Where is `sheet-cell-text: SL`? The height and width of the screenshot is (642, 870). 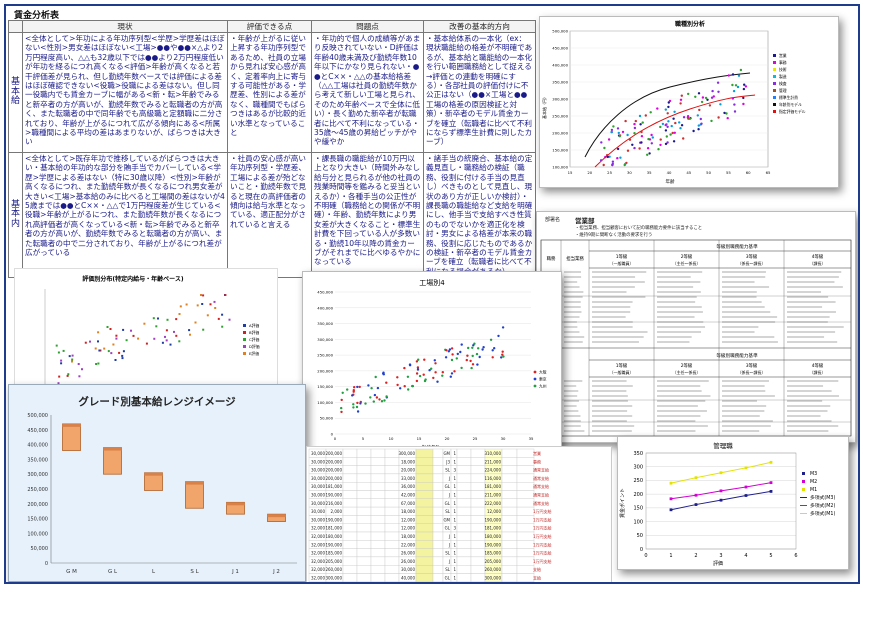 sheet-cell-text: SL is located at coordinates (448, 553).